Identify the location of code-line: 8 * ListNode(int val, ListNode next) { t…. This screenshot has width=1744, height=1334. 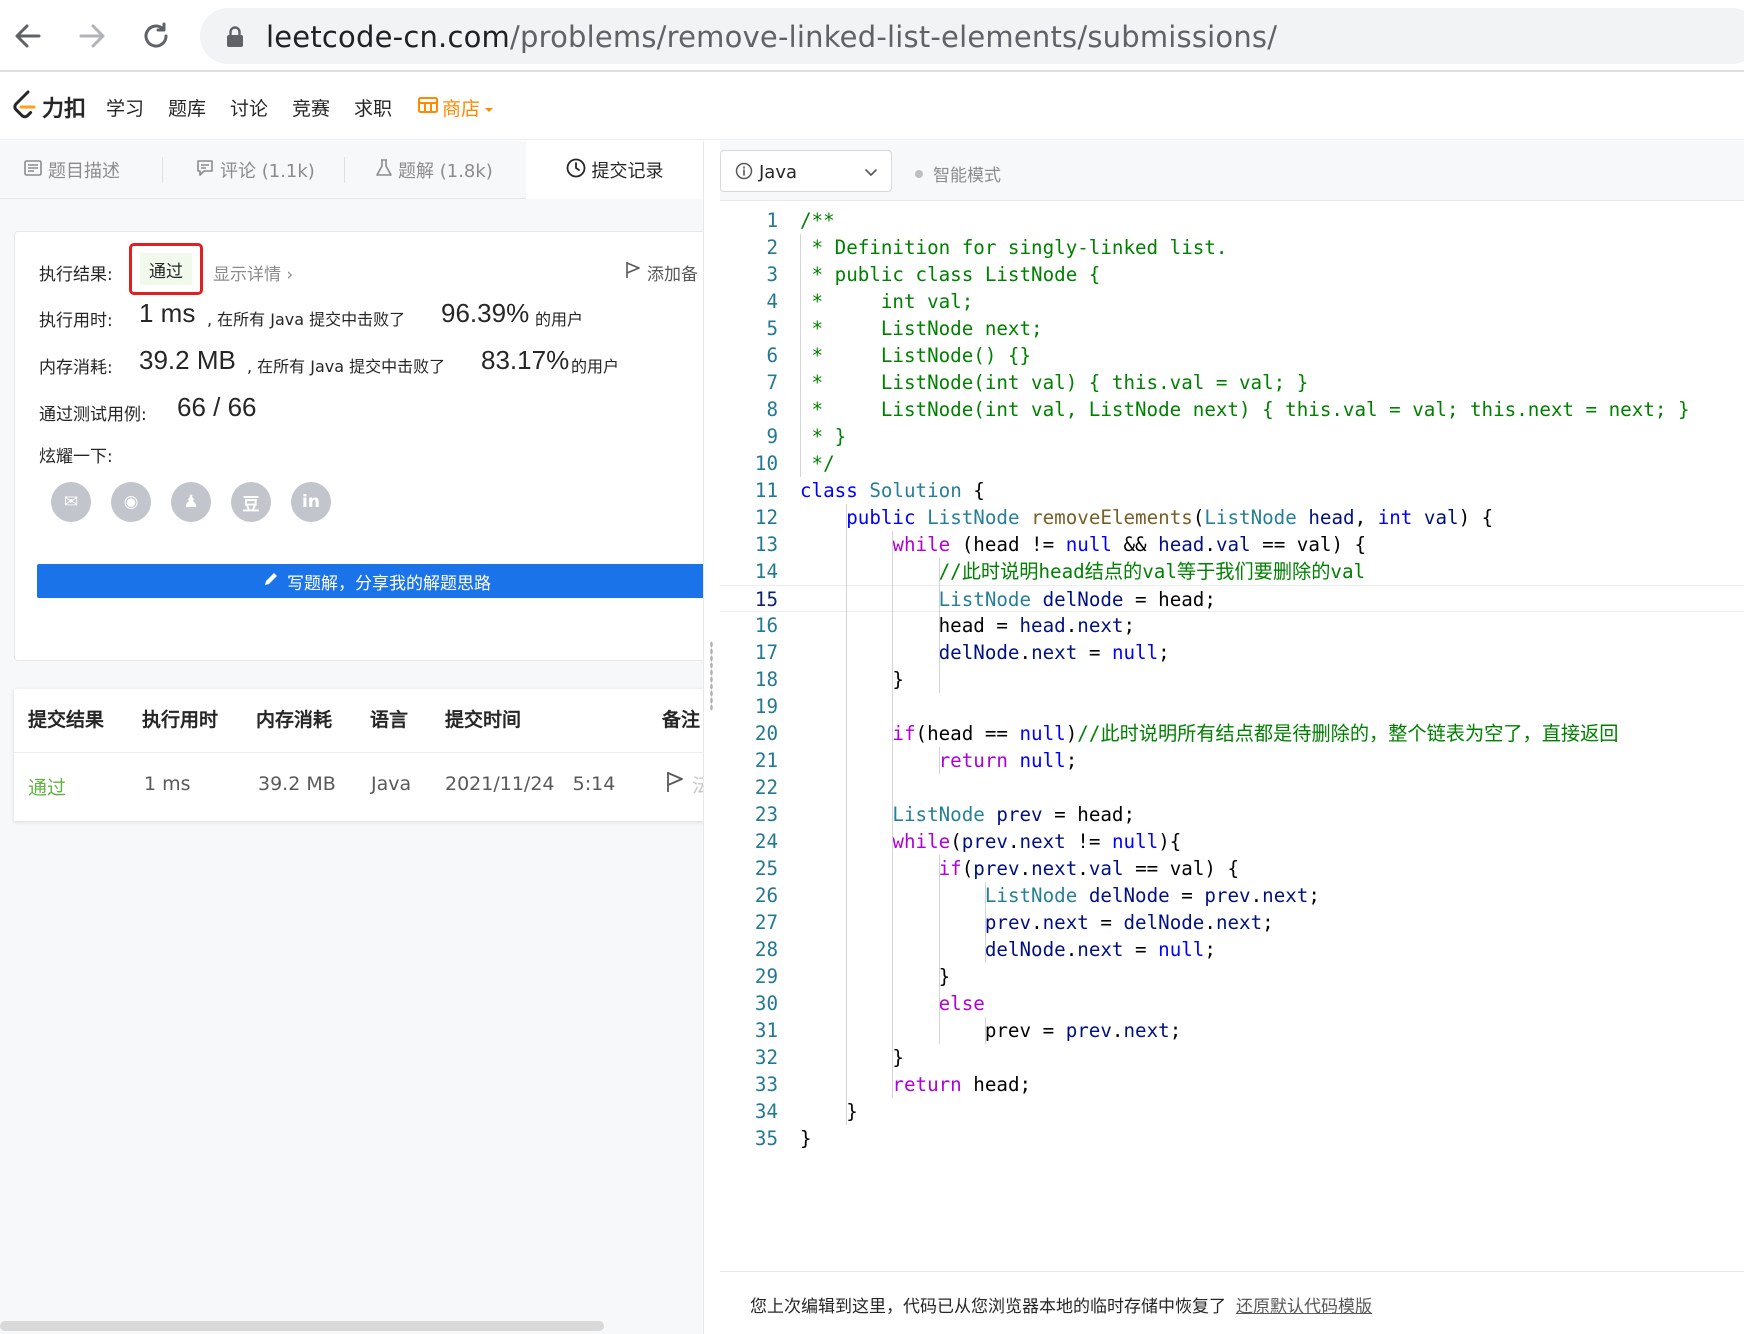
(1232, 409).